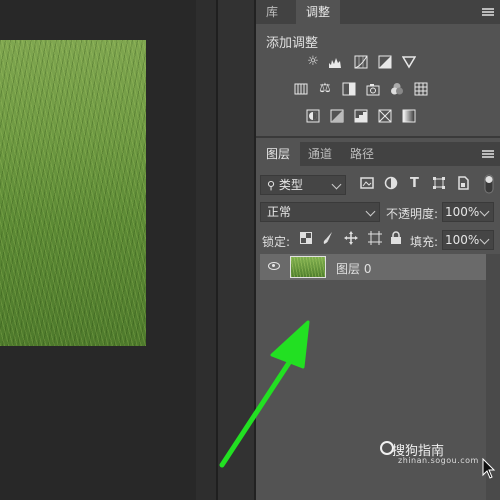 The width and height of the screenshot is (500, 500). Describe the element at coordinates (264, 394) in the screenshot. I see `green-arrow-annotation` at that location.